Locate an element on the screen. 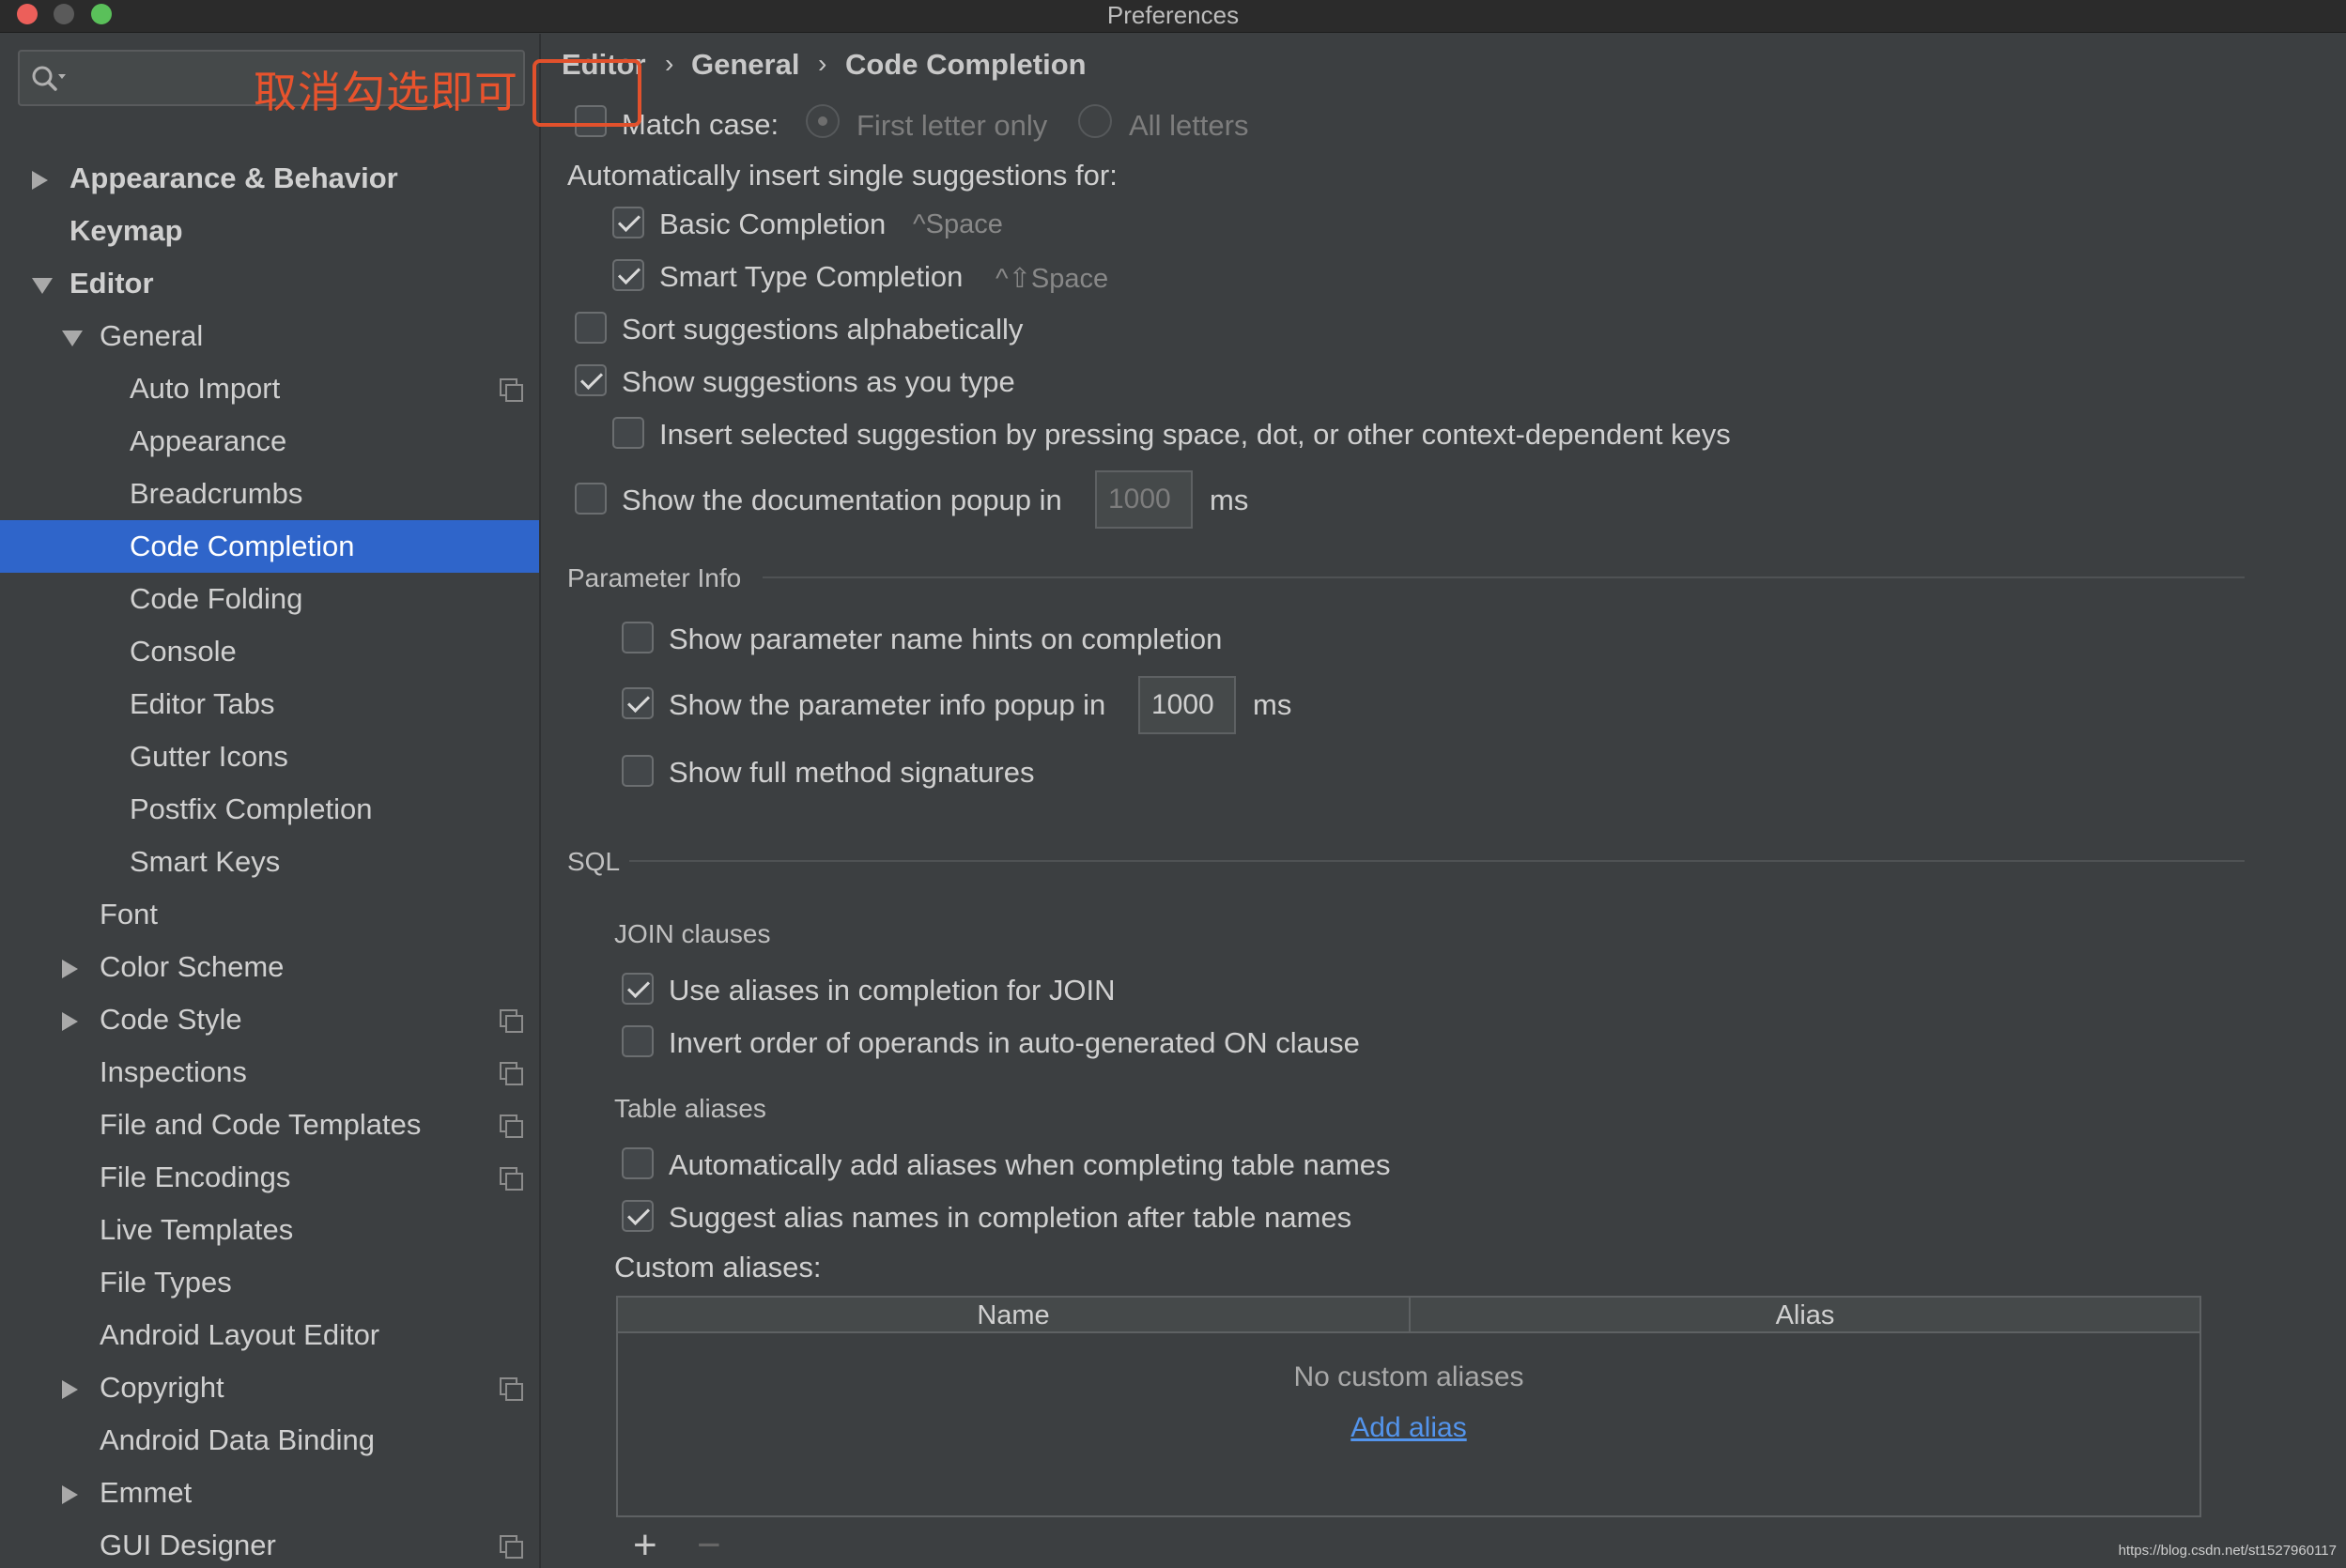  column-header-alias: Alias is located at coordinates (1805, 1315).